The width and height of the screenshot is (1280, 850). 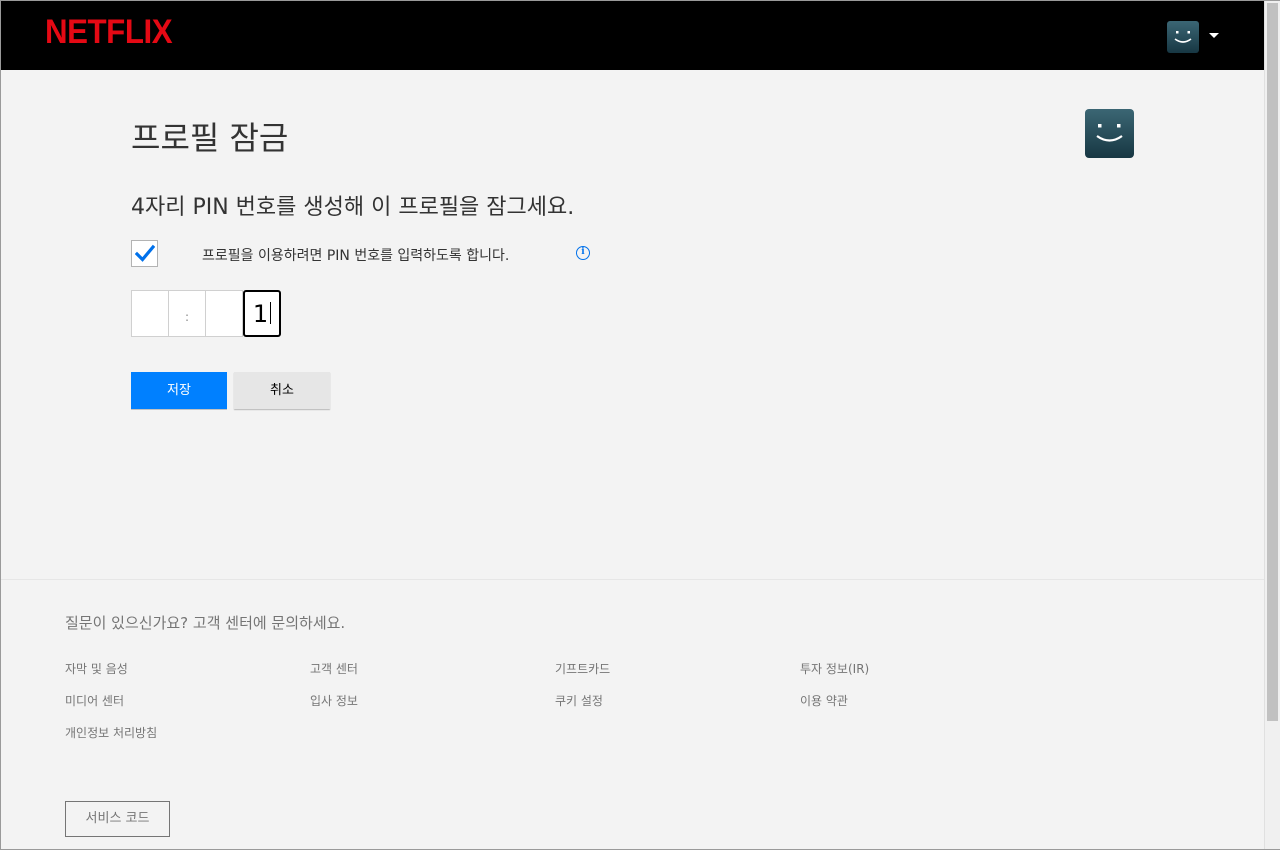 I want to click on profile-avatar-large-icon, so click(x=1109, y=133).